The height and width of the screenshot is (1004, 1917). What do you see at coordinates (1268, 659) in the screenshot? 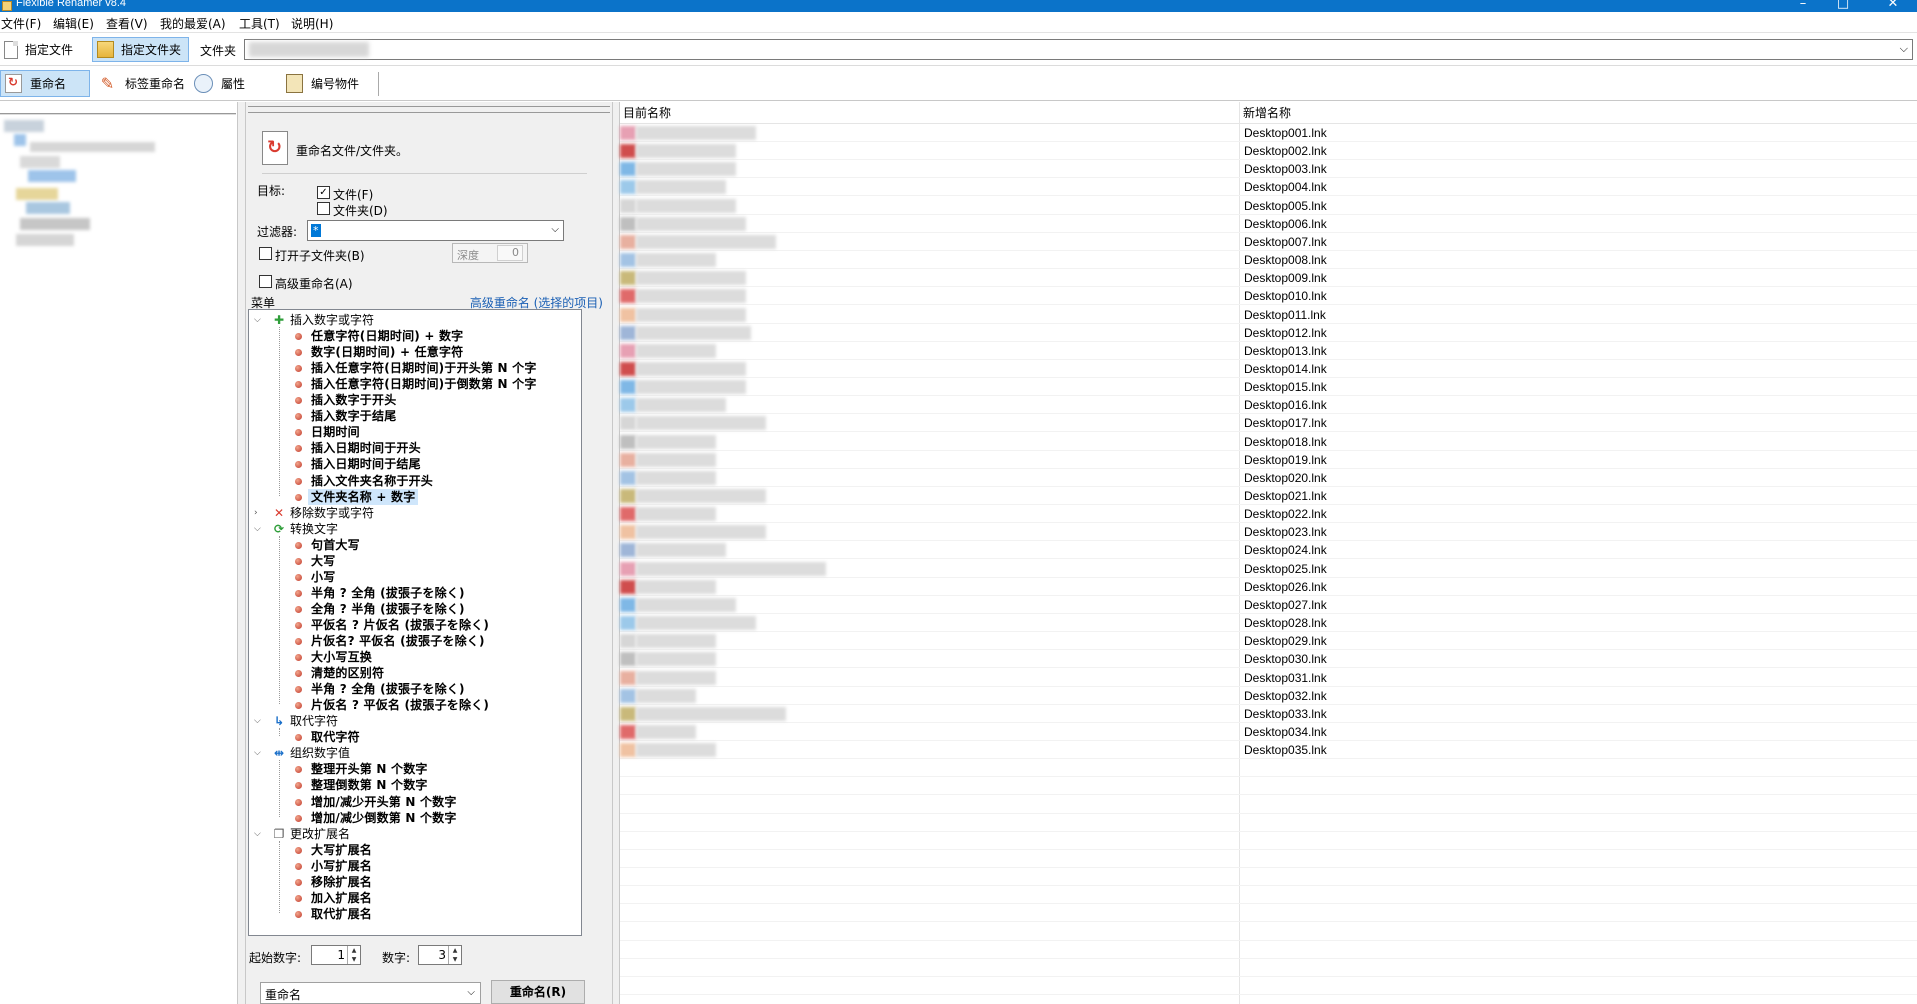
I see `list-row: Desktop030.lnk` at bounding box center [1268, 659].